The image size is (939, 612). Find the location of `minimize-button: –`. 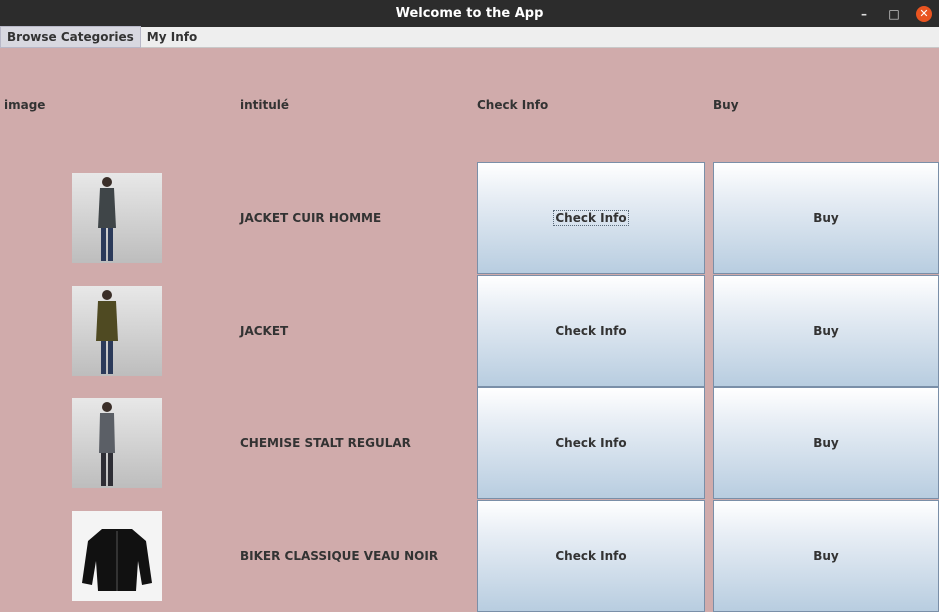

minimize-button: – is located at coordinates (864, 13).